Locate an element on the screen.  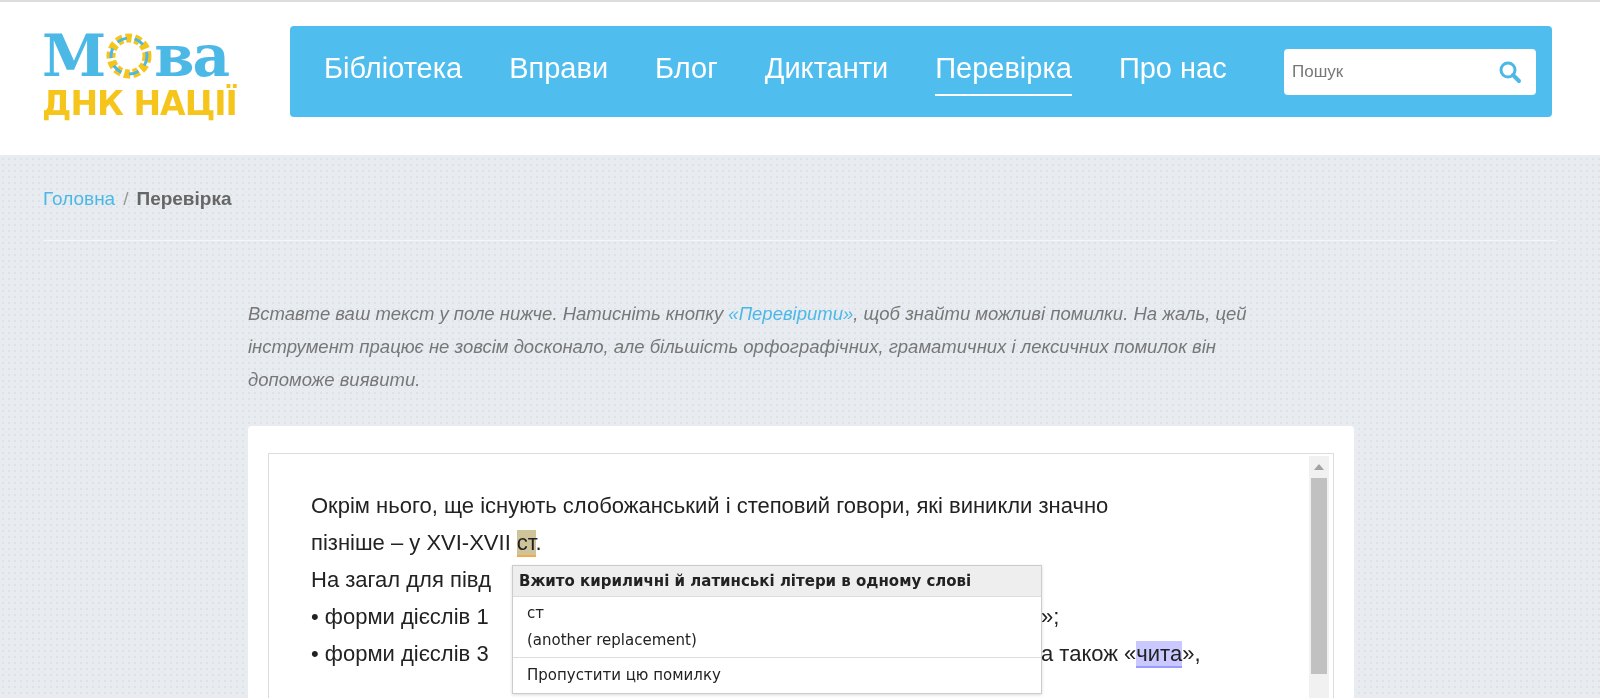
nav-link: Перевірка is located at coordinates (1003, 71).